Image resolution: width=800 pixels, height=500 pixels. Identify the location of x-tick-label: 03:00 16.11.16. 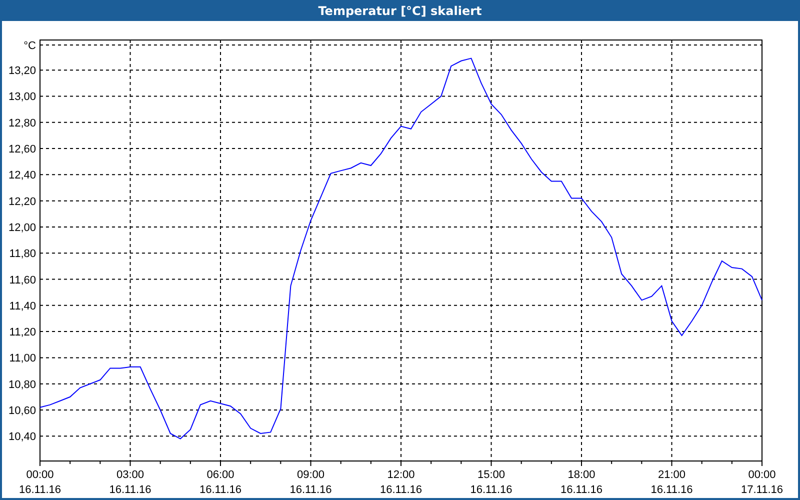
(130, 482).